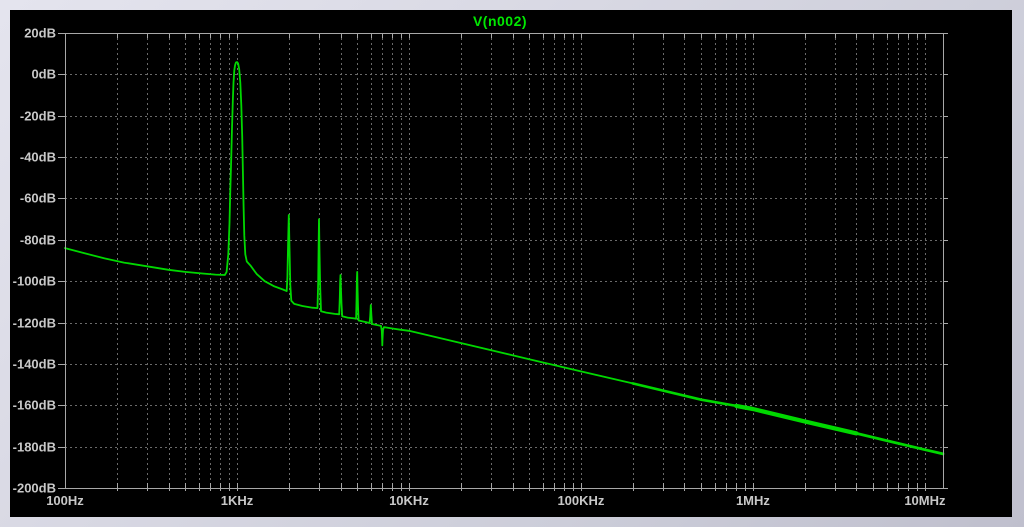 This screenshot has height=527, width=1024. What do you see at coordinates (38, 116) in the screenshot?
I see `y-axis-label: -20dB` at bounding box center [38, 116].